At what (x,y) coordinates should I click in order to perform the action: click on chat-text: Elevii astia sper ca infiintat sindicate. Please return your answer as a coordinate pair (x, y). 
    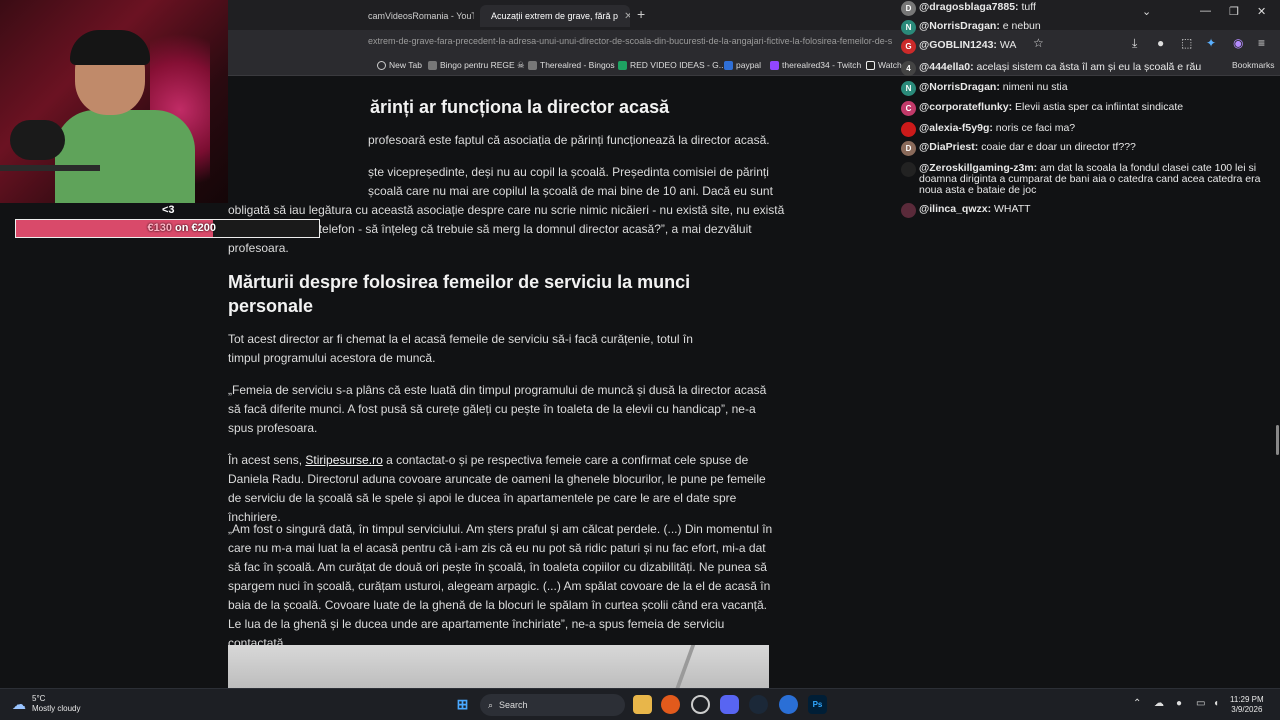
    Looking at the image, I should click on (1099, 107).